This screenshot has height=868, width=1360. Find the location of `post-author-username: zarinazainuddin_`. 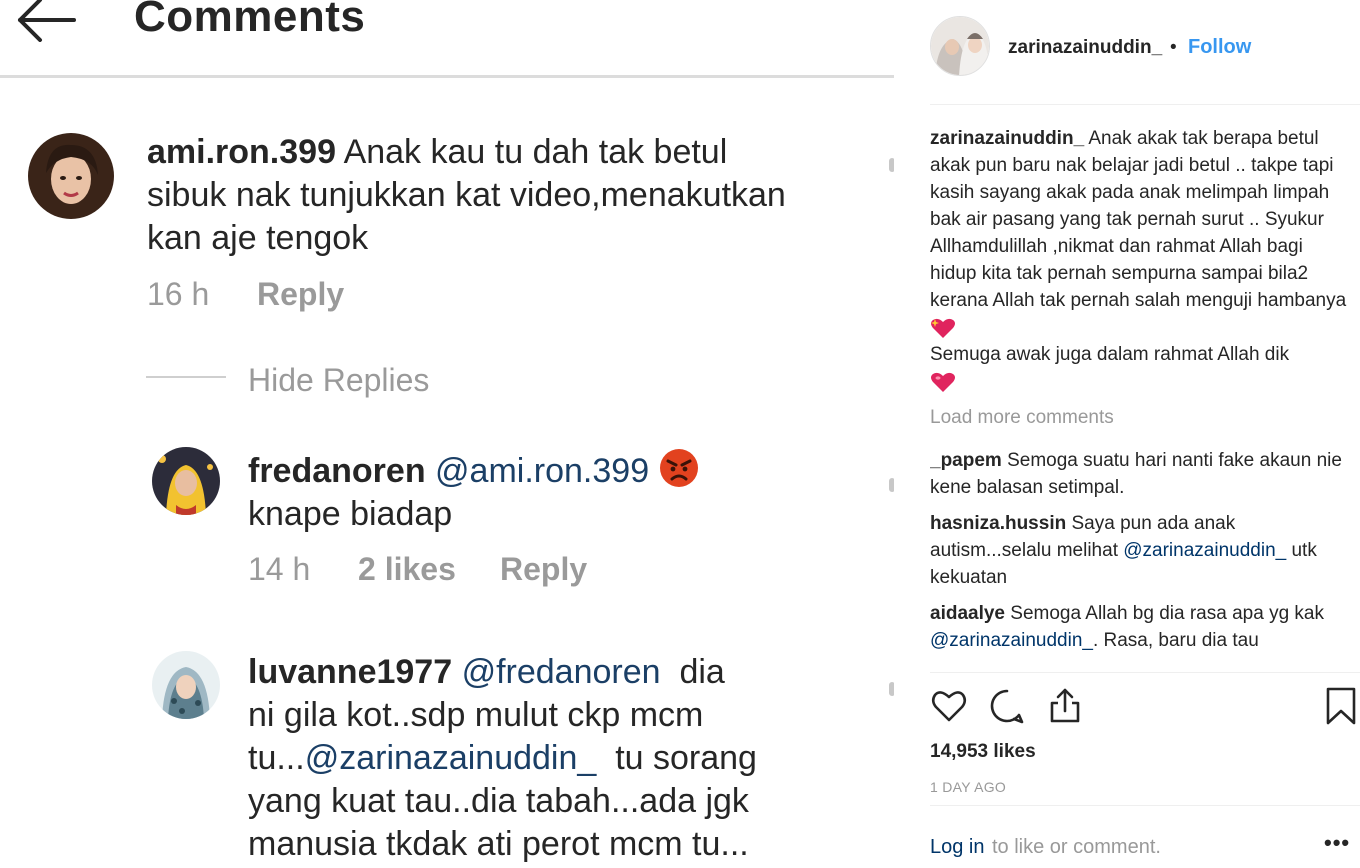

post-author-username: zarinazainuddin_ is located at coordinates (1085, 48).